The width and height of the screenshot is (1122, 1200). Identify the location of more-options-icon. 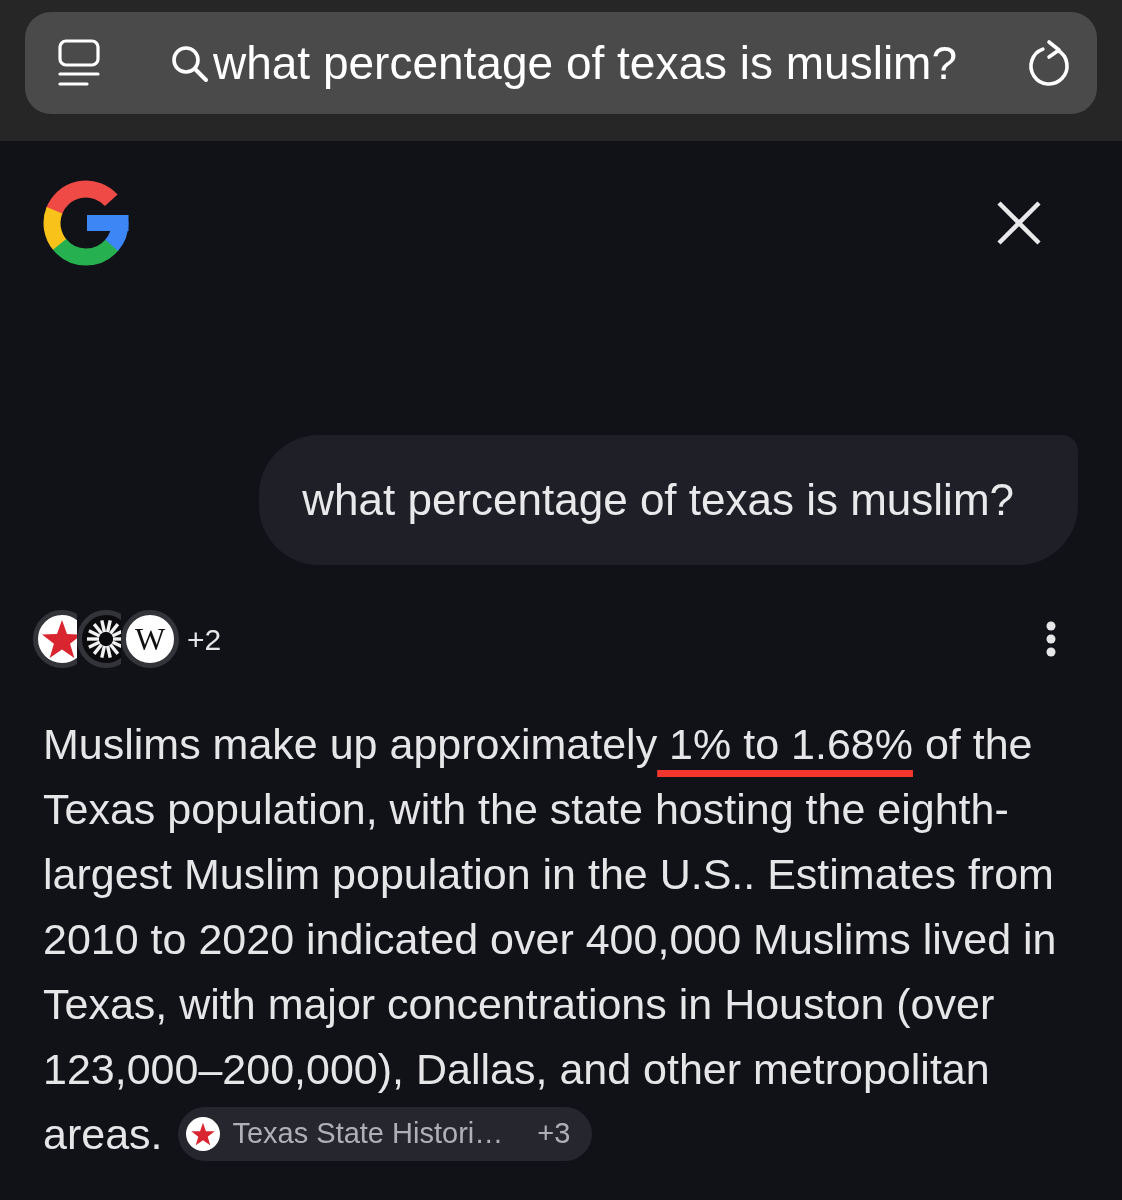
(1051, 639).